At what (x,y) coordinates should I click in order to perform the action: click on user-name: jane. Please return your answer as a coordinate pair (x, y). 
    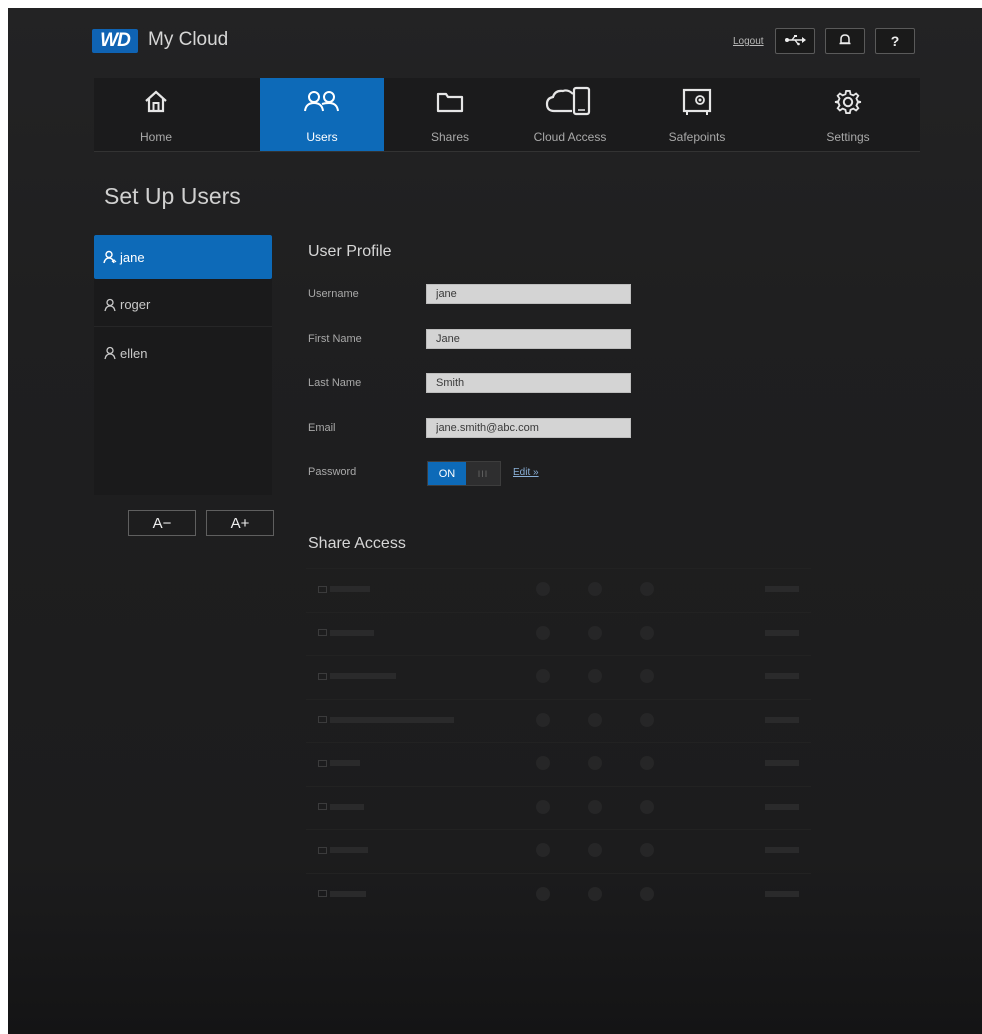
    Looking at the image, I should click on (132, 257).